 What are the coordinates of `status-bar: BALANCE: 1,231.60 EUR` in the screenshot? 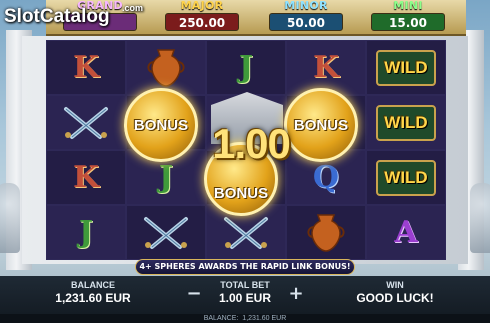 It's located at (245, 318).